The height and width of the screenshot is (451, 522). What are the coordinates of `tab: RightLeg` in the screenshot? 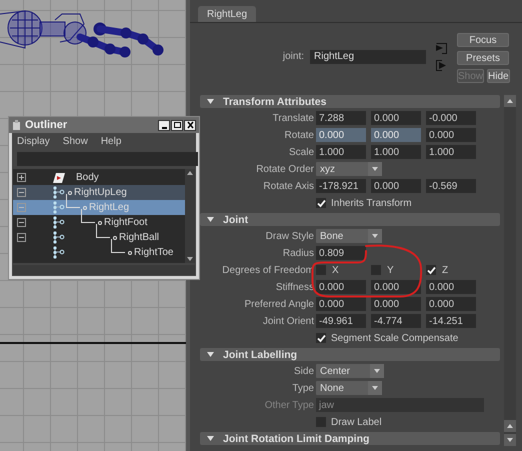 It's located at (227, 14).